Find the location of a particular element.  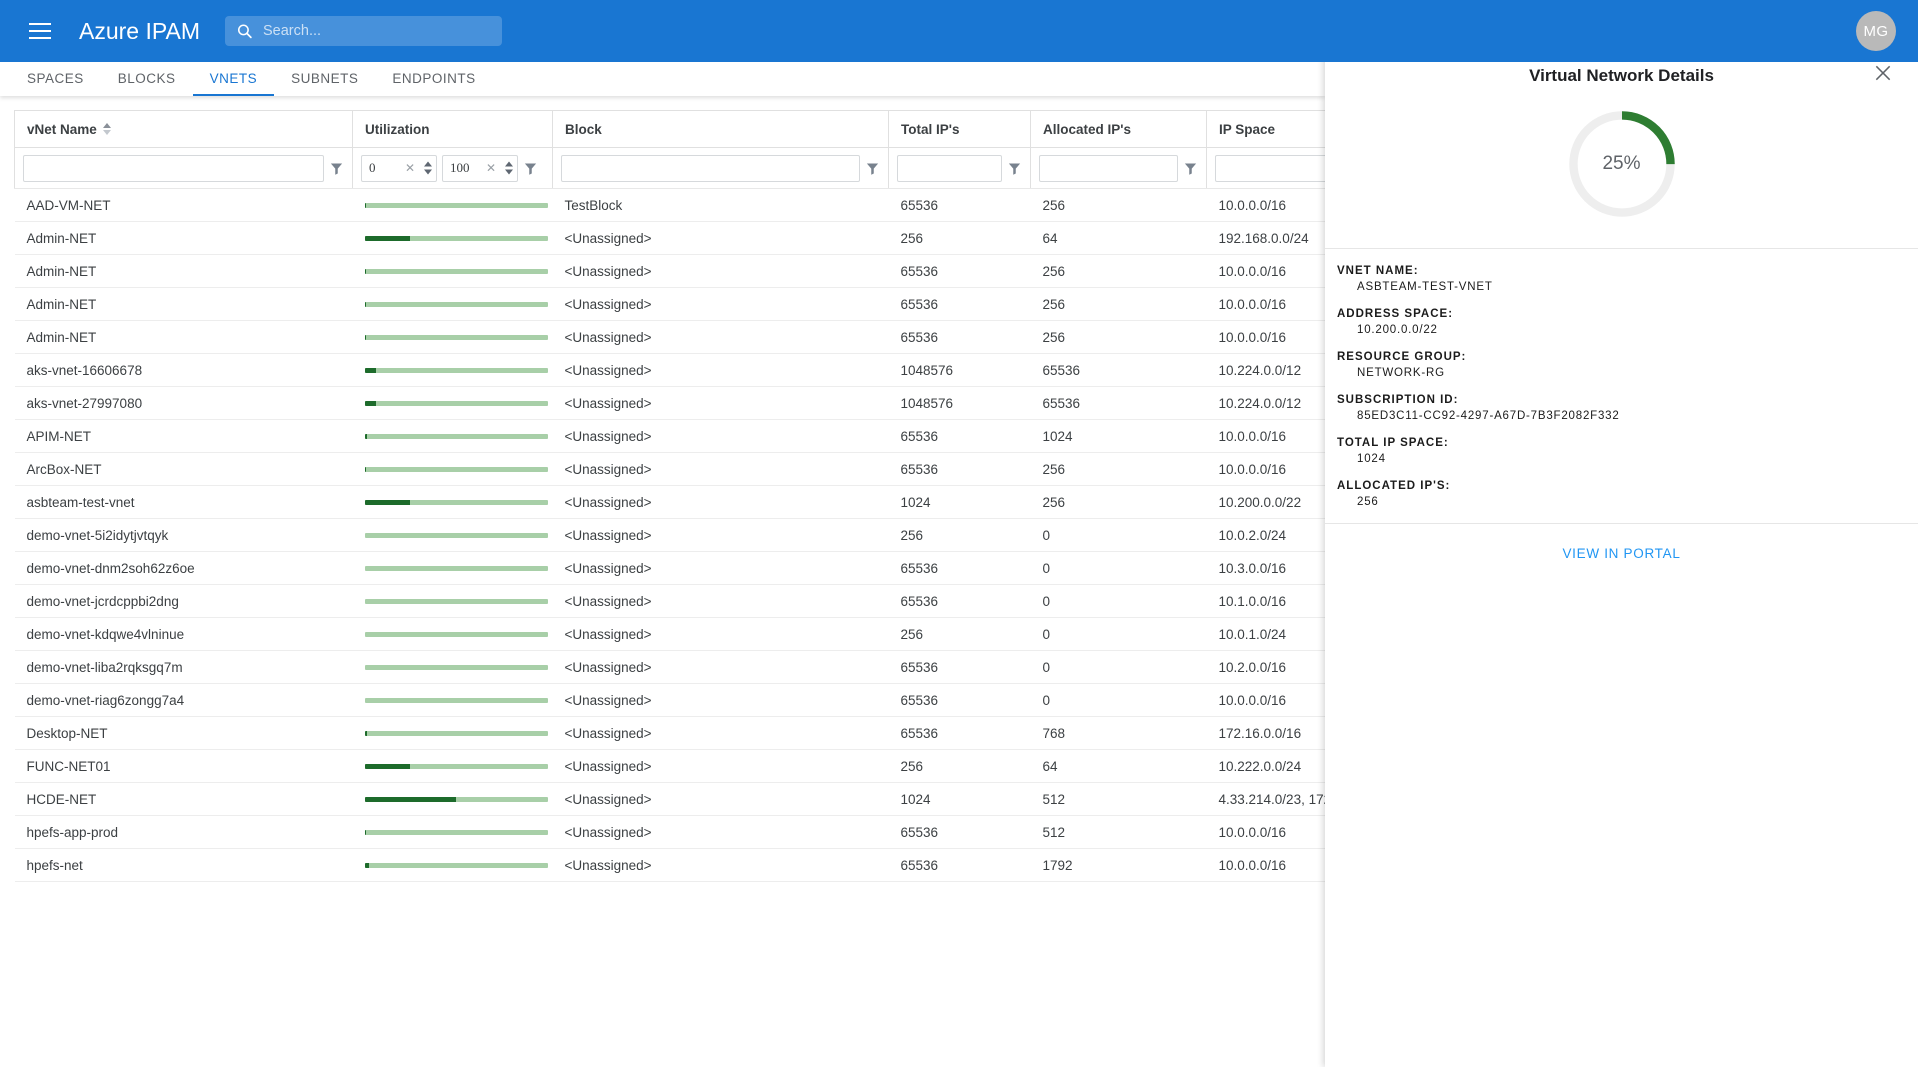

detail-field-label: TOTAL IP SPACE: is located at coordinates (1393, 443).